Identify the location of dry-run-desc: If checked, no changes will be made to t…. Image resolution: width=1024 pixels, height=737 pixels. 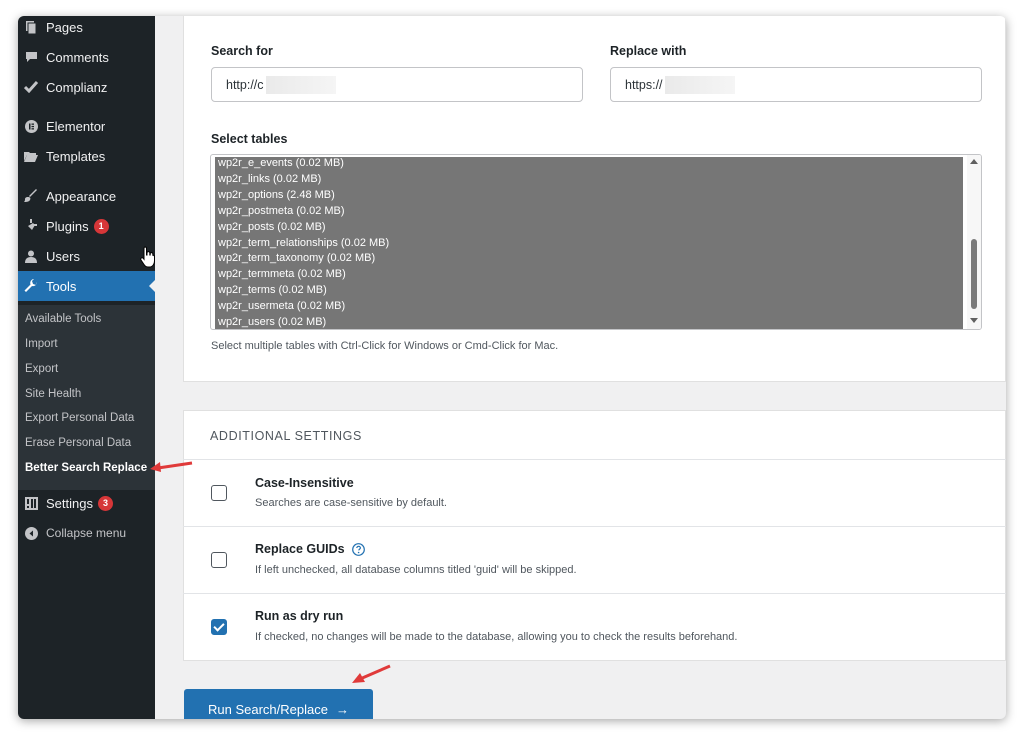
(496, 637).